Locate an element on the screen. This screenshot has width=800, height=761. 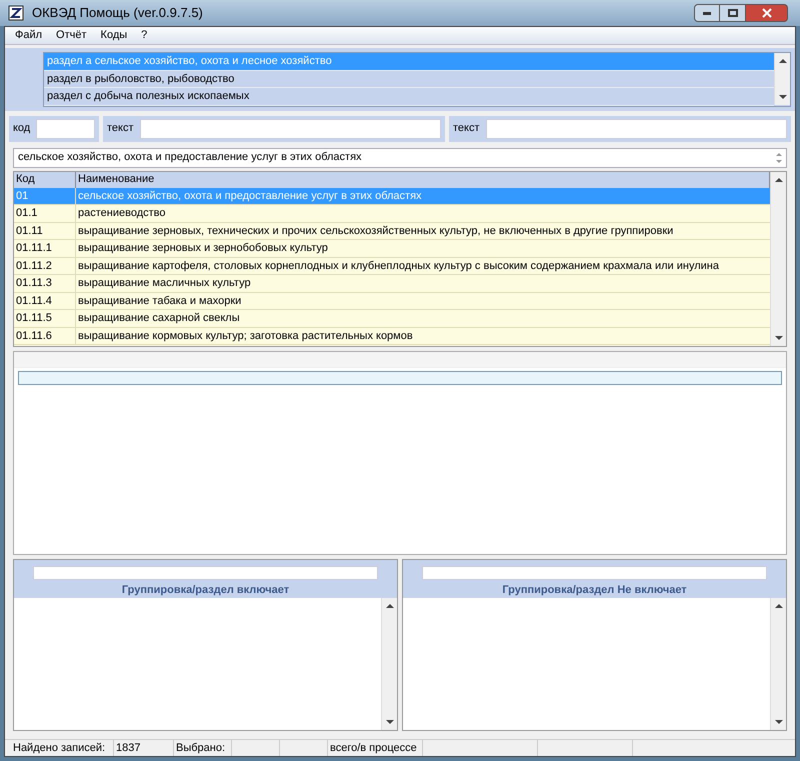
table-cell: 01.11.3 is located at coordinates (45, 283).